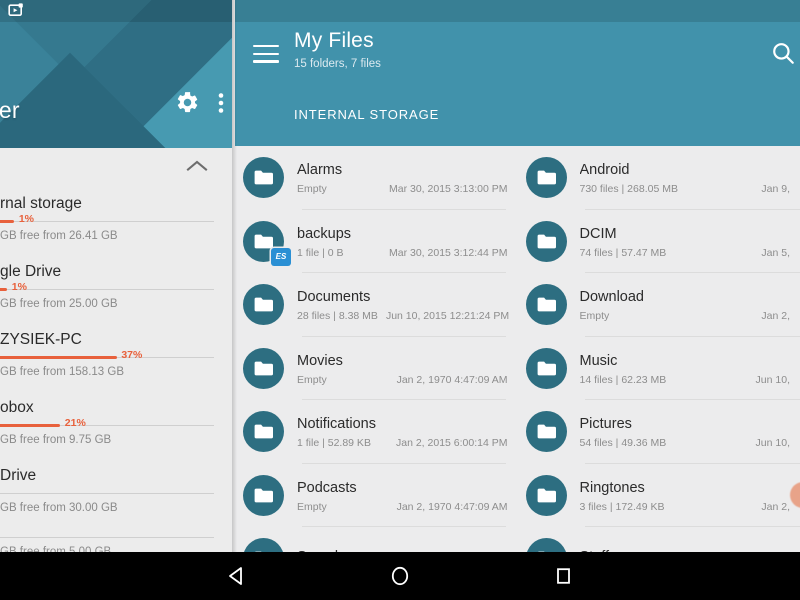 The height and width of the screenshot is (600, 800). What do you see at coordinates (187, 105) in the screenshot?
I see `gear-icon` at bounding box center [187, 105].